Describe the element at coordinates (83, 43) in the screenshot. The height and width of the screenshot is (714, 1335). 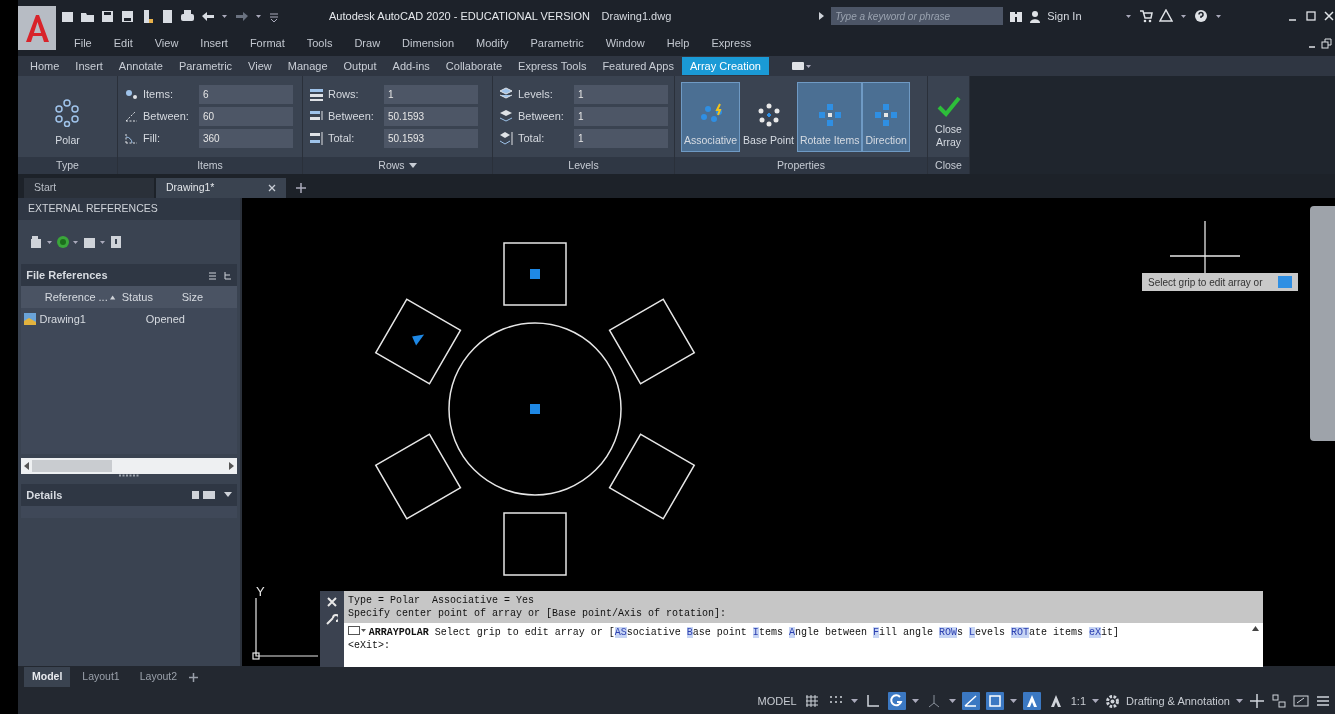
I see `menu-item: File` at that location.